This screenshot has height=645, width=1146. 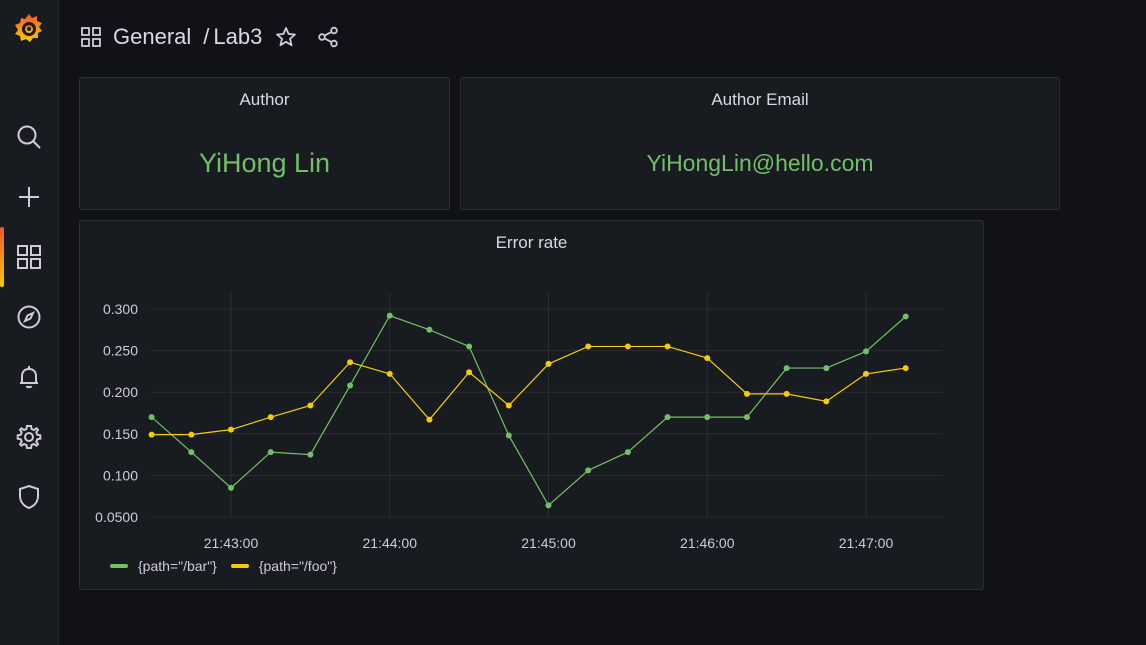 I want to click on legend-label: {path="/bar"}, so click(x=177, y=566).